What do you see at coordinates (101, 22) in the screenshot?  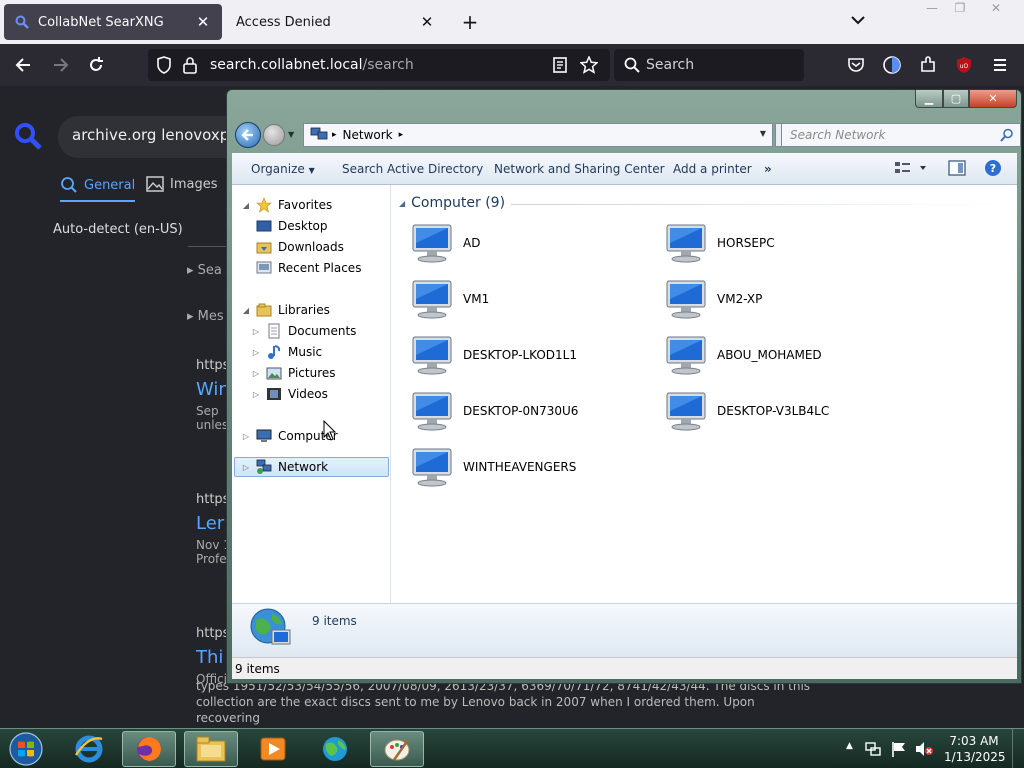 I see `tab-title: CollabNet SearXNG` at bounding box center [101, 22].